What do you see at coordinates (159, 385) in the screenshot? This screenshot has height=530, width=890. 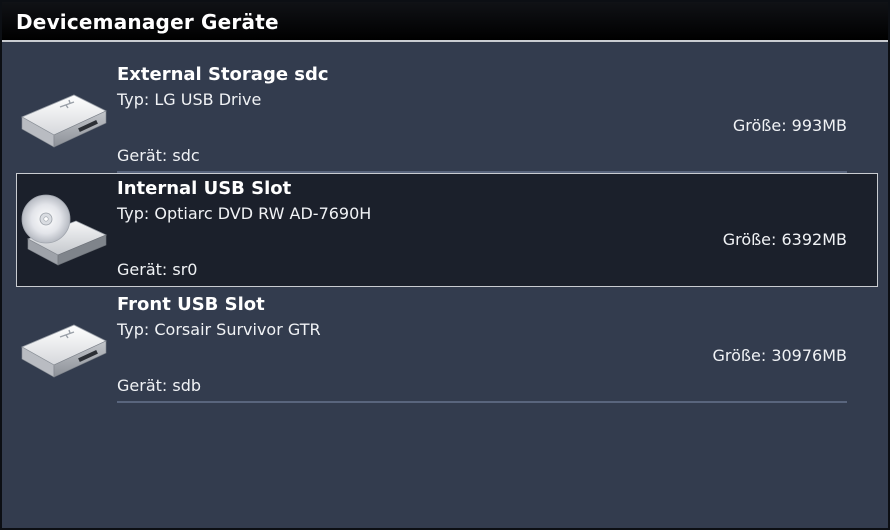 I see `device-node: Gerät: sdb` at bounding box center [159, 385].